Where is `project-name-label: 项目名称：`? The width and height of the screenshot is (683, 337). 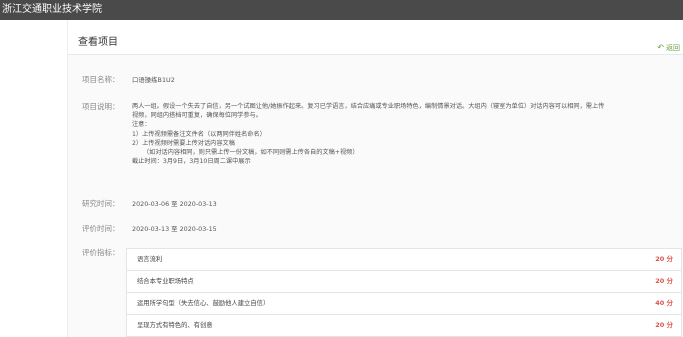
project-name-label: 项目名称： is located at coordinates (101, 79).